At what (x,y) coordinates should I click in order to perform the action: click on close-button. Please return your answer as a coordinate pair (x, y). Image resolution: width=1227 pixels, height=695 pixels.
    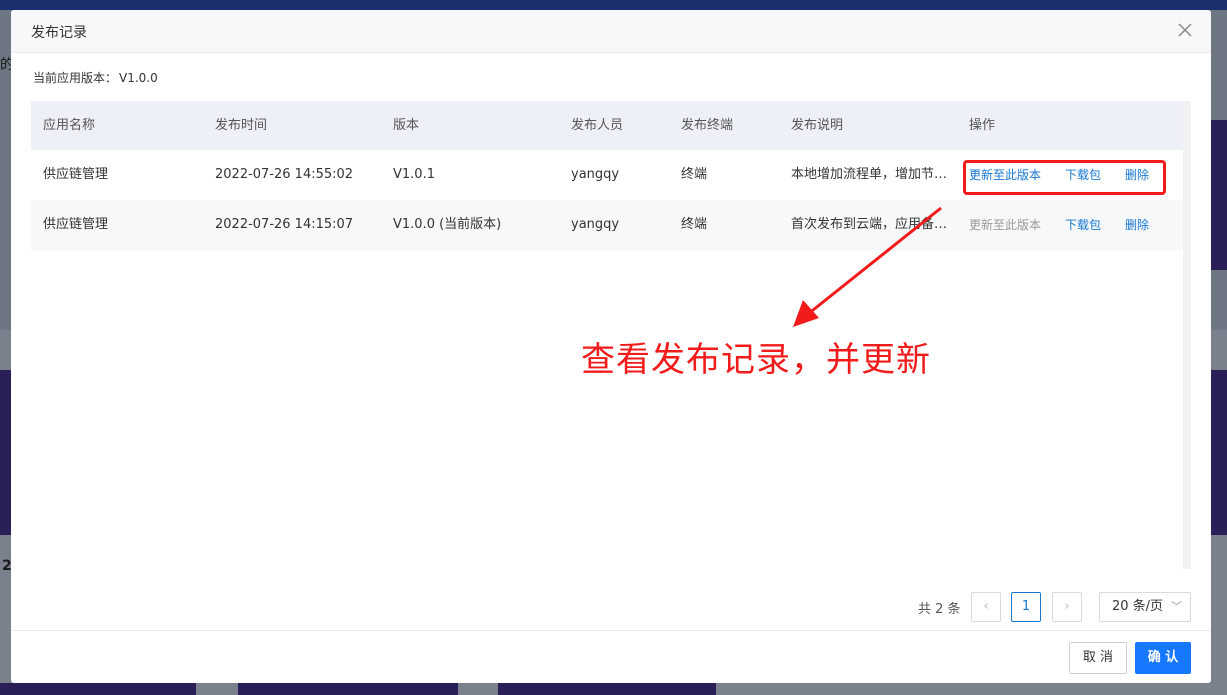
    Looking at the image, I should click on (1185, 30).